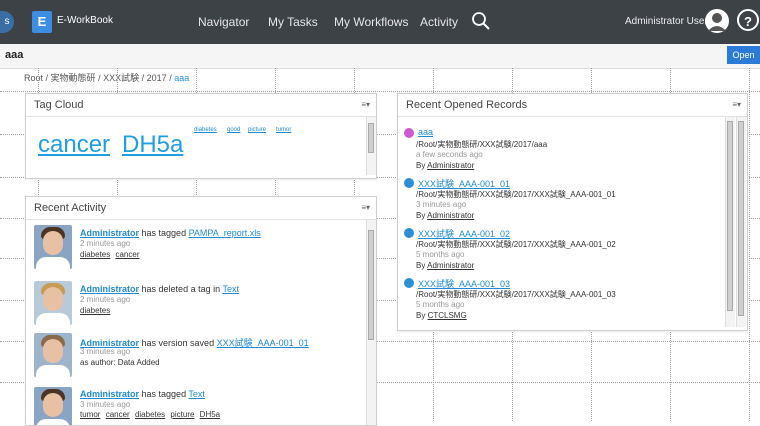  What do you see at coordinates (572, 105) in the screenshot?
I see `panel-header: Recent Opened Records ≡▾` at bounding box center [572, 105].